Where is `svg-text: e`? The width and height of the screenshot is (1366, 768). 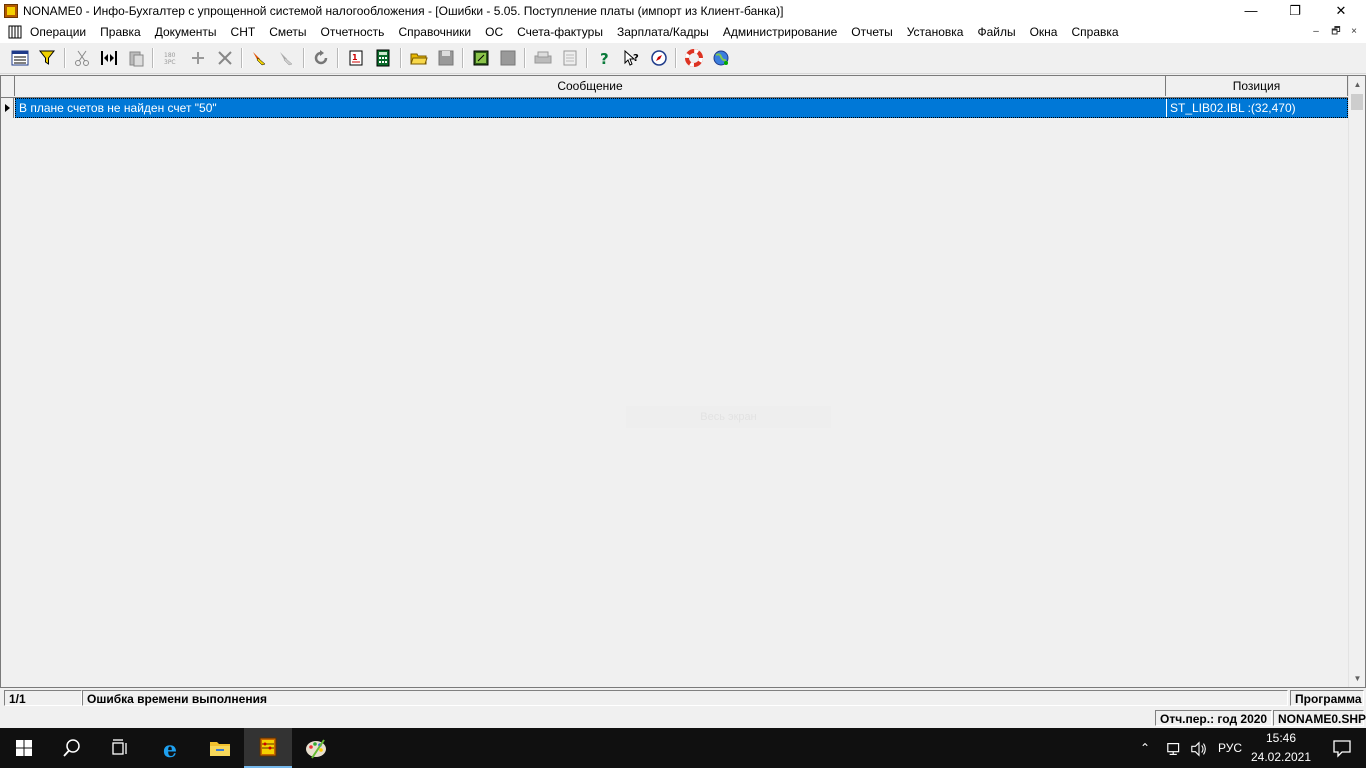 svg-text: e is located at coordinates (170, 748).